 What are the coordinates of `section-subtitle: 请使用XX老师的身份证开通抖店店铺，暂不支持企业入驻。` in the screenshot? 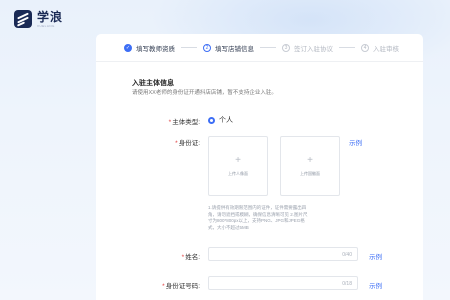 It's located at (204, 93).